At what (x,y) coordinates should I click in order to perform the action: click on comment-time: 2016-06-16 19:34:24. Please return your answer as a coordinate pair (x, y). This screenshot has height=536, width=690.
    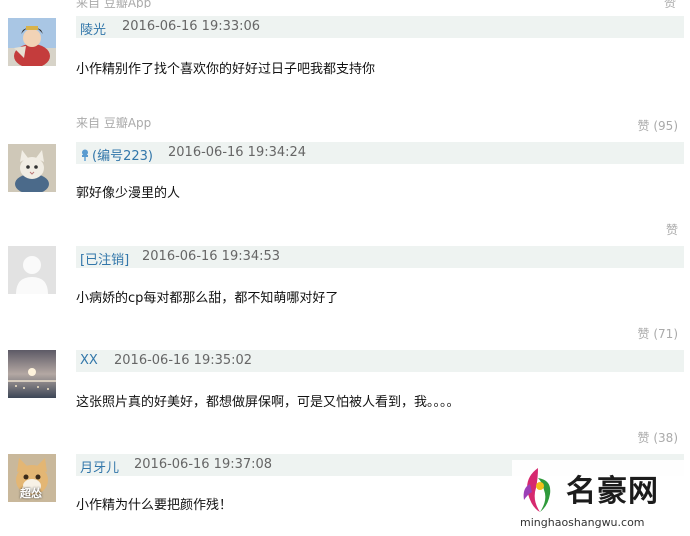
    Looking at the image, I should click on (237, 152).